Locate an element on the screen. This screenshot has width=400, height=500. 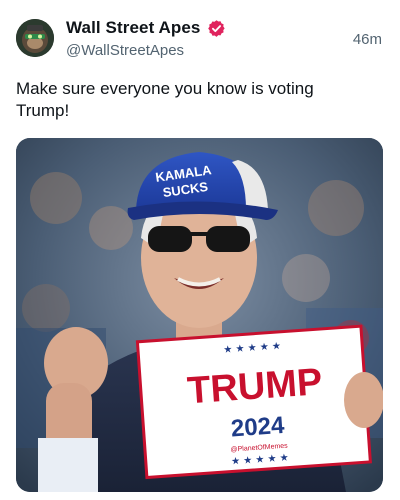
author-names: Wall Street Apes @WallStreetApes is located at coordinates (146, 38).